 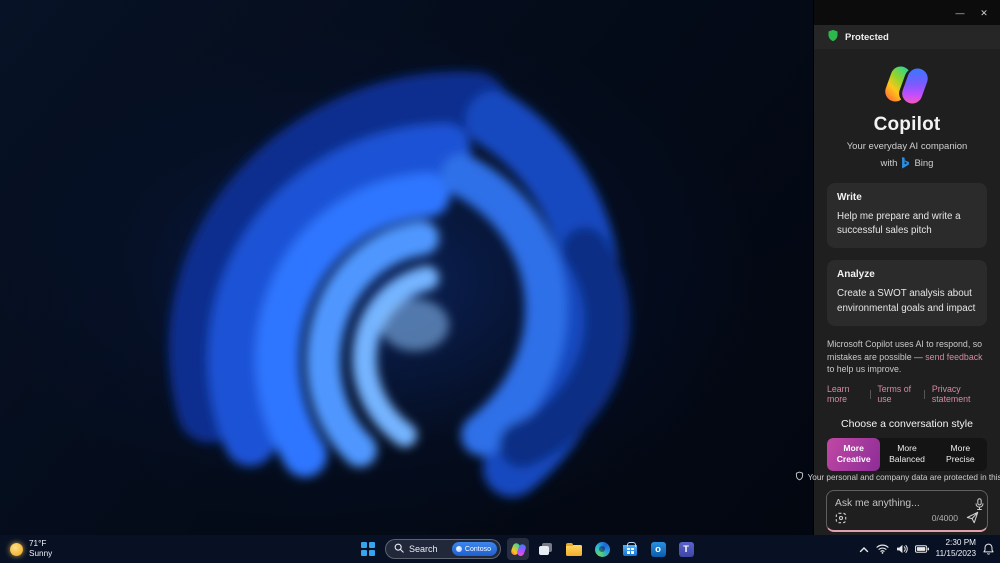 I want to click on chat-input, so click(x=901, y=504).